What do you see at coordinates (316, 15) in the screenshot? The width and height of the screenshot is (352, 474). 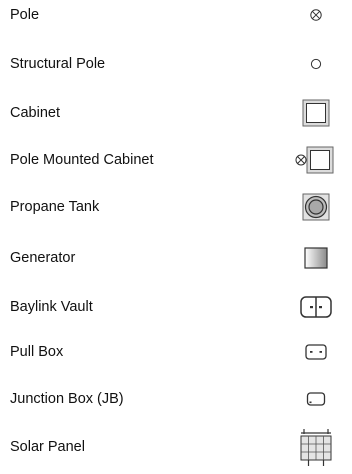 I see `pole-icon` at bounding box center [316, 15].